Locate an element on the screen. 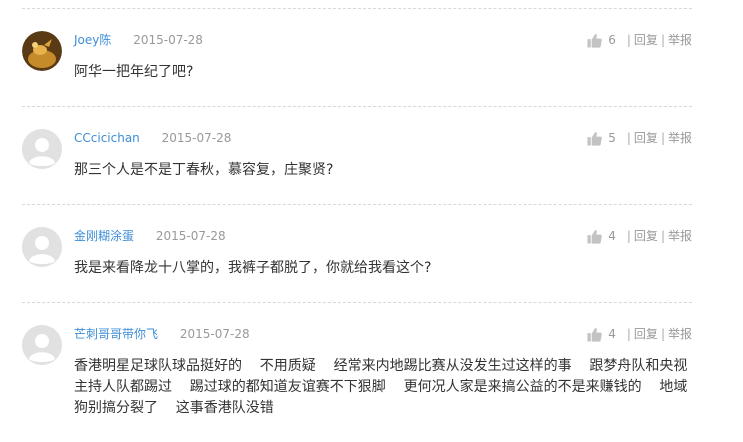 This screenshot has height=442, width=743. comment-meta: Joey陈 2015-07-28 is located at coordinates (138, 40).